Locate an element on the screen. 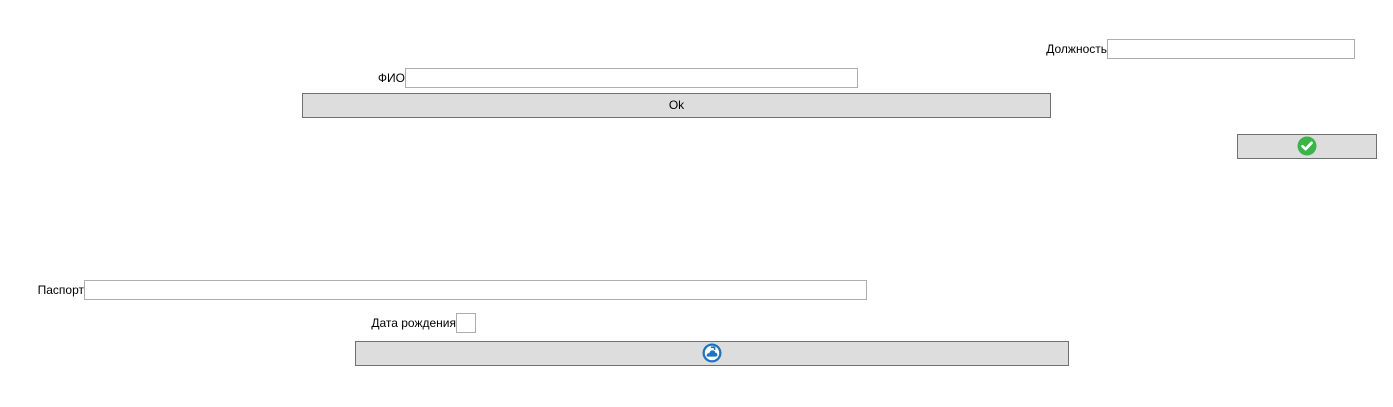 This screenshot has width=1393, height=407. passport-label: Паспорт is located at coordinates (60, 290).